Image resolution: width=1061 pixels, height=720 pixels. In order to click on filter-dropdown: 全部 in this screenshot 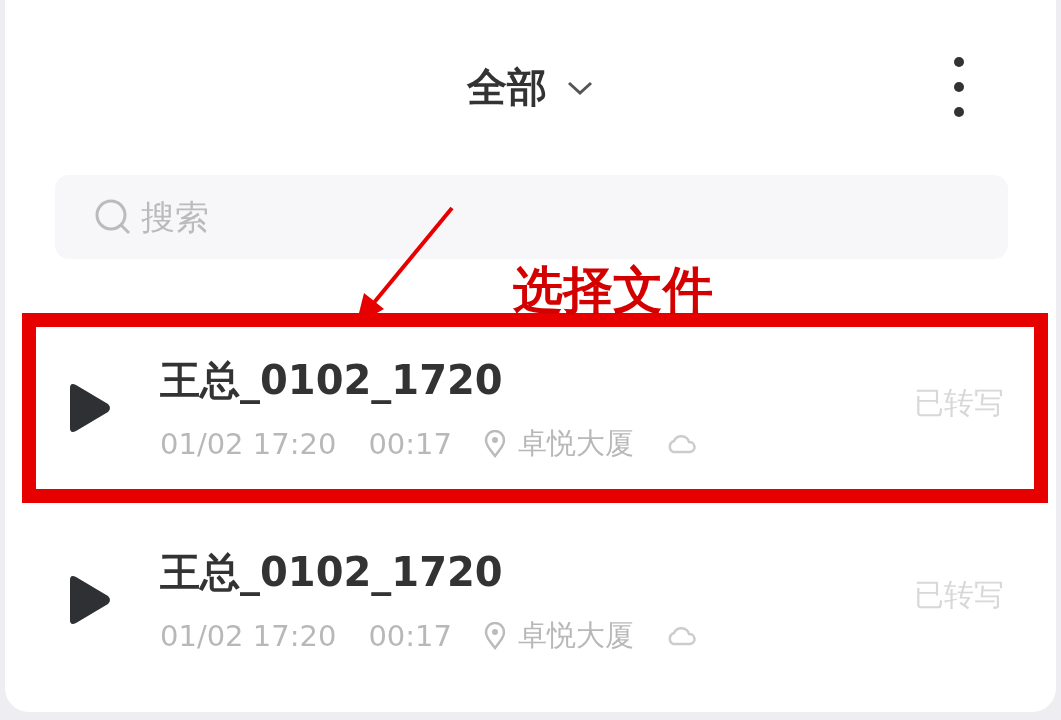, I will do `click(530, 87)`.